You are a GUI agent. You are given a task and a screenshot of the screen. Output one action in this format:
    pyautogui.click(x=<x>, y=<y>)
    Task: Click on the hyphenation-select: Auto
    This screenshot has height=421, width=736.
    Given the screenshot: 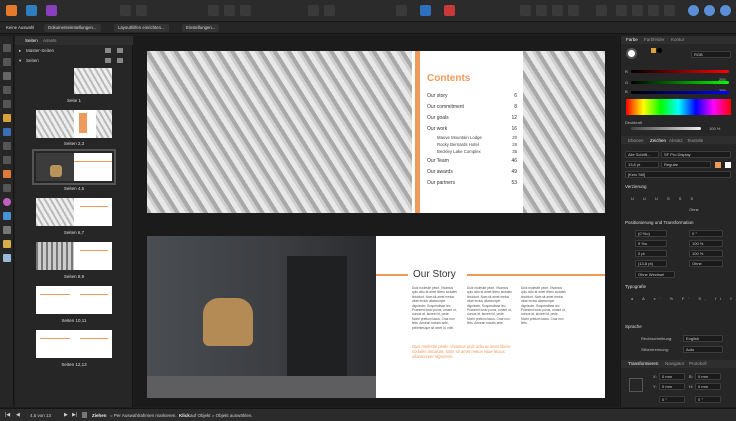 What is the action you would take?
    pyautogui.click(x=703, y=349)
    